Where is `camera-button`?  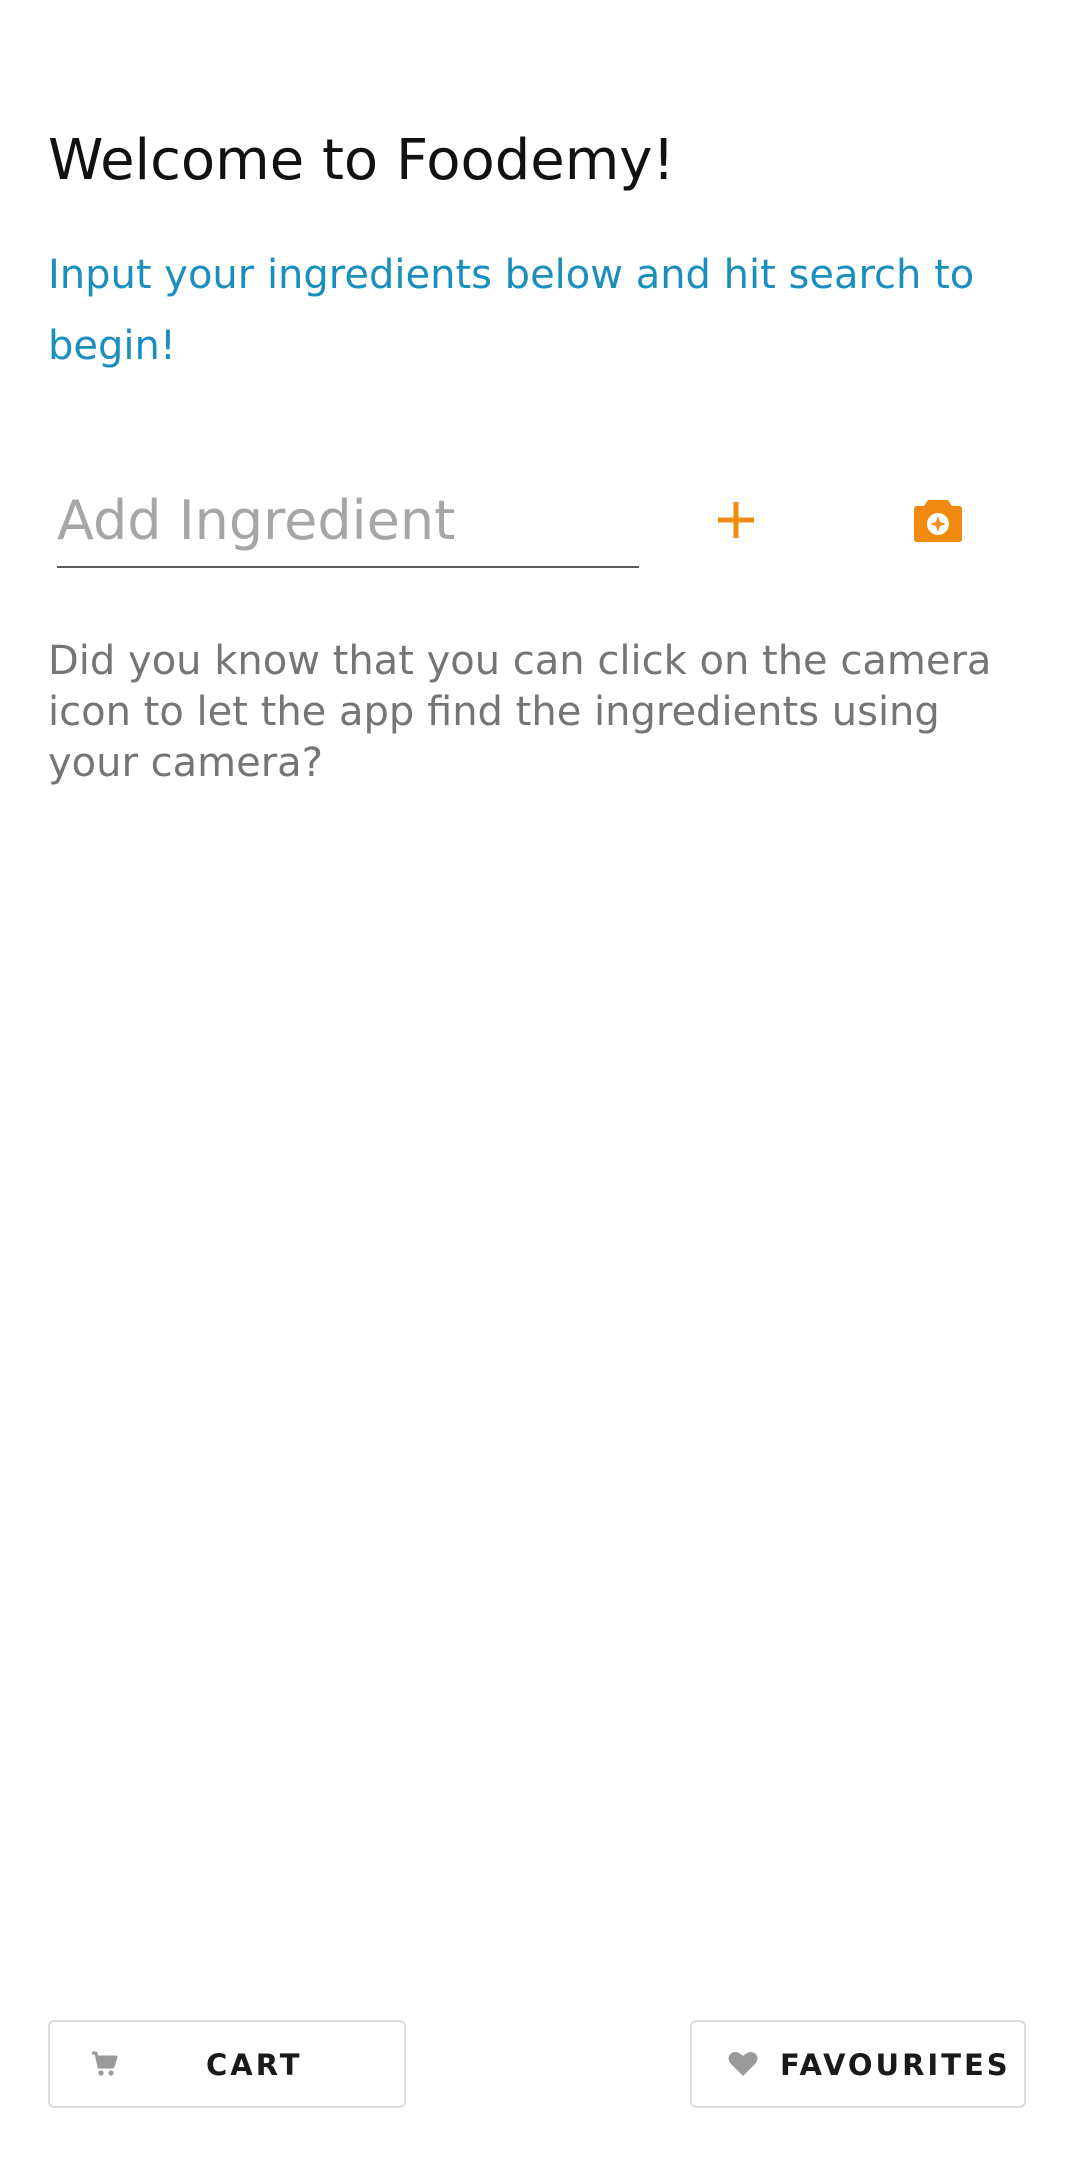
camera-button is located at coordinates (938, 520).